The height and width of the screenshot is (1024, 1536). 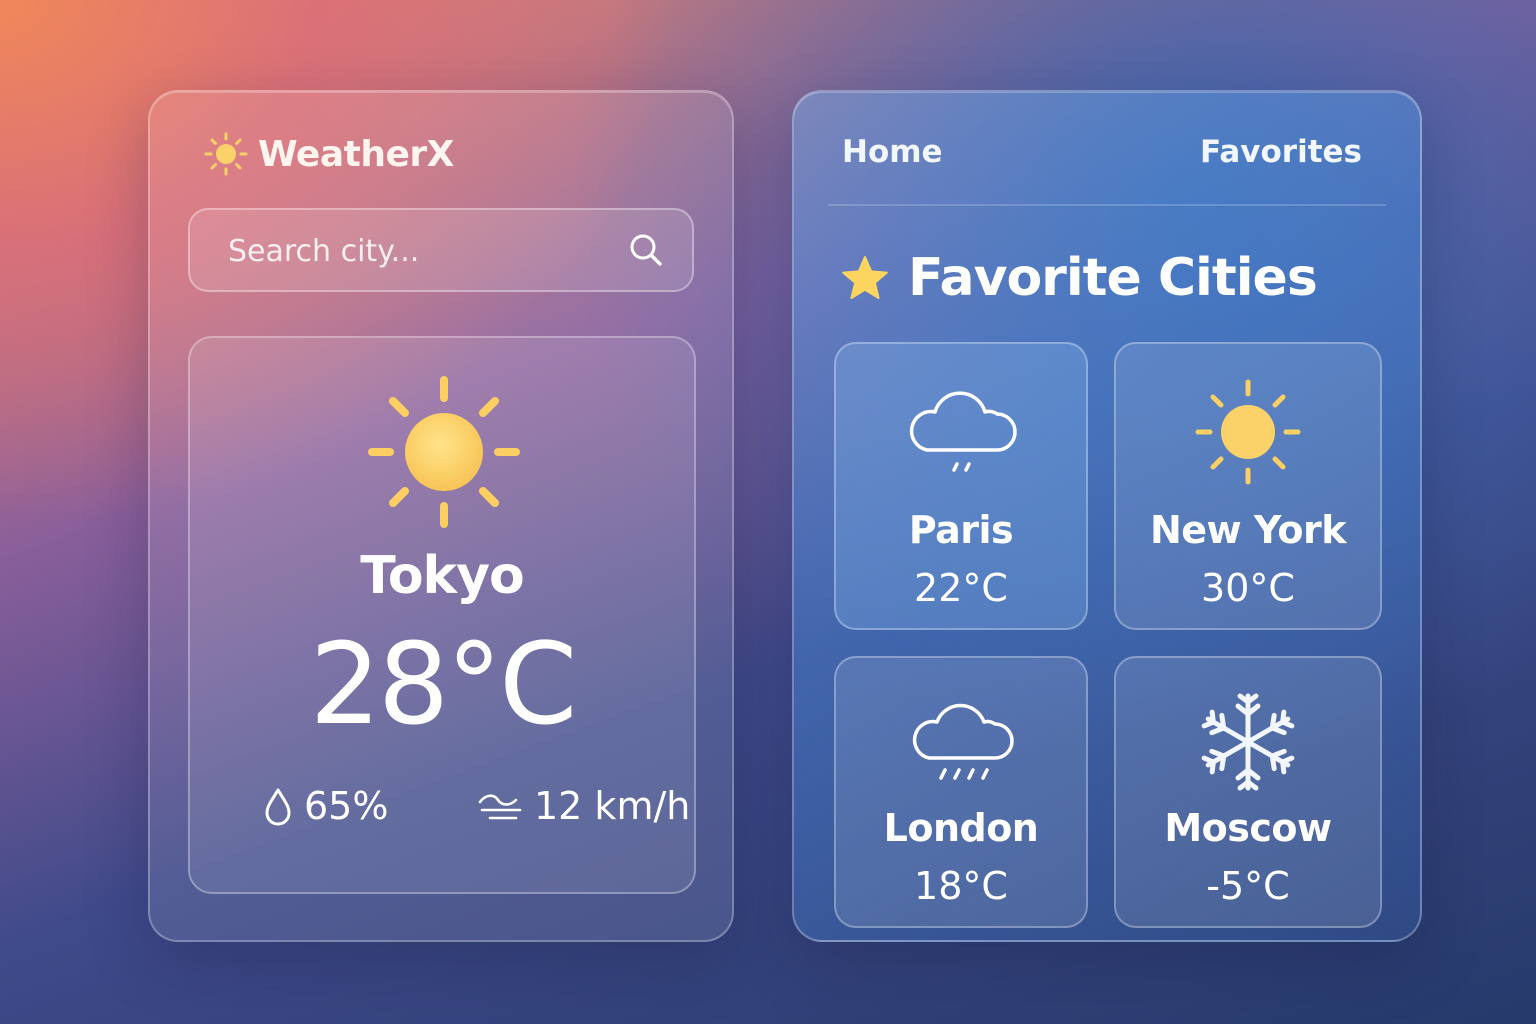 What do you see at coordinates (1248, 530) in the screenshot?
I see `city-name: New York` at bounding box center [1248, 530].